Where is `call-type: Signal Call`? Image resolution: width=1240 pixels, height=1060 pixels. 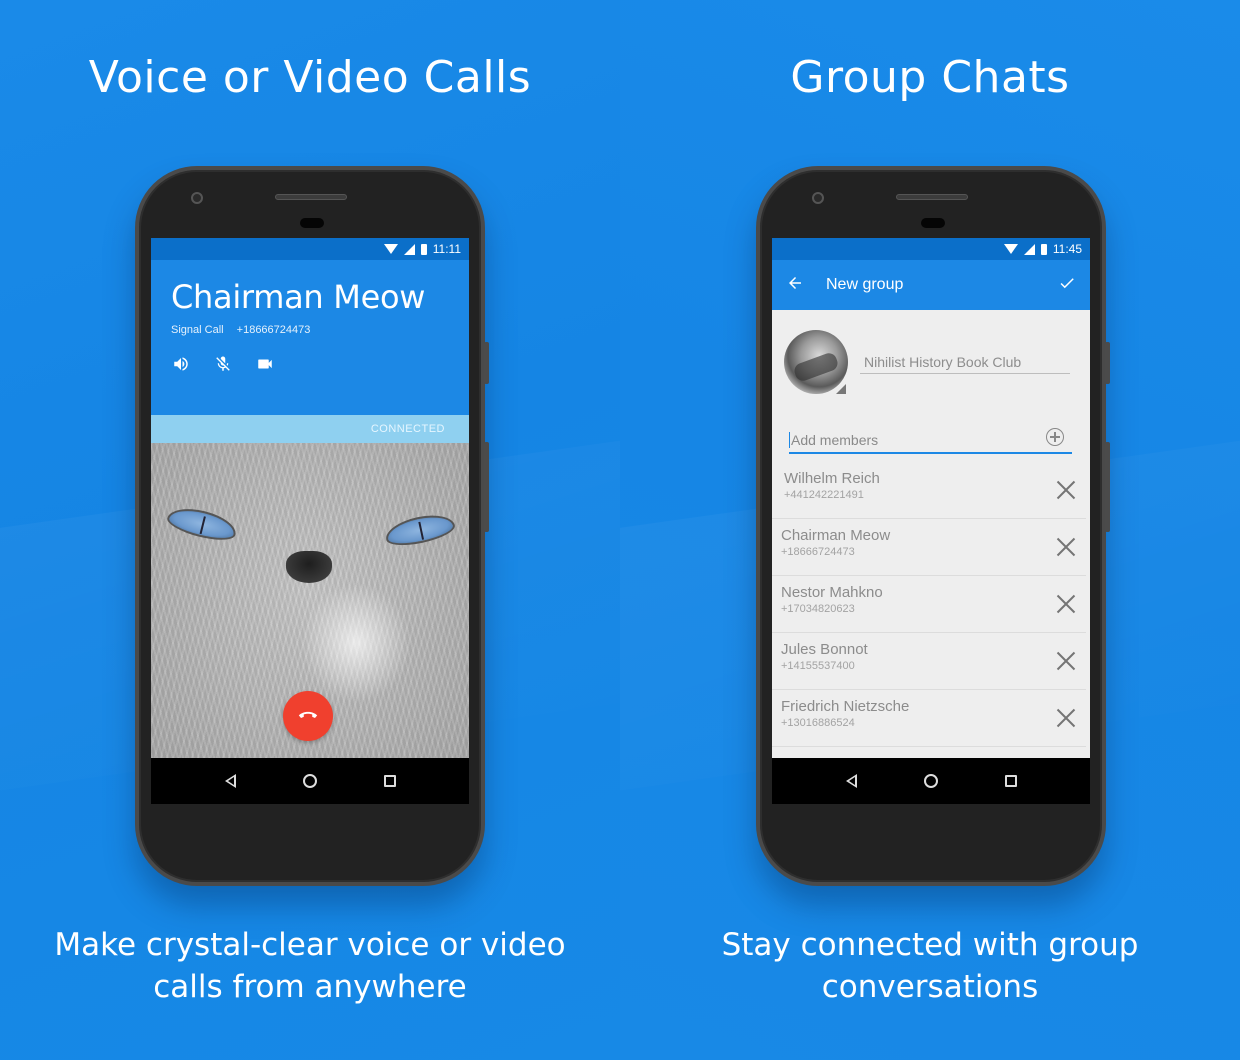 call-type: Signal Call is located at coordinates (197, 330).